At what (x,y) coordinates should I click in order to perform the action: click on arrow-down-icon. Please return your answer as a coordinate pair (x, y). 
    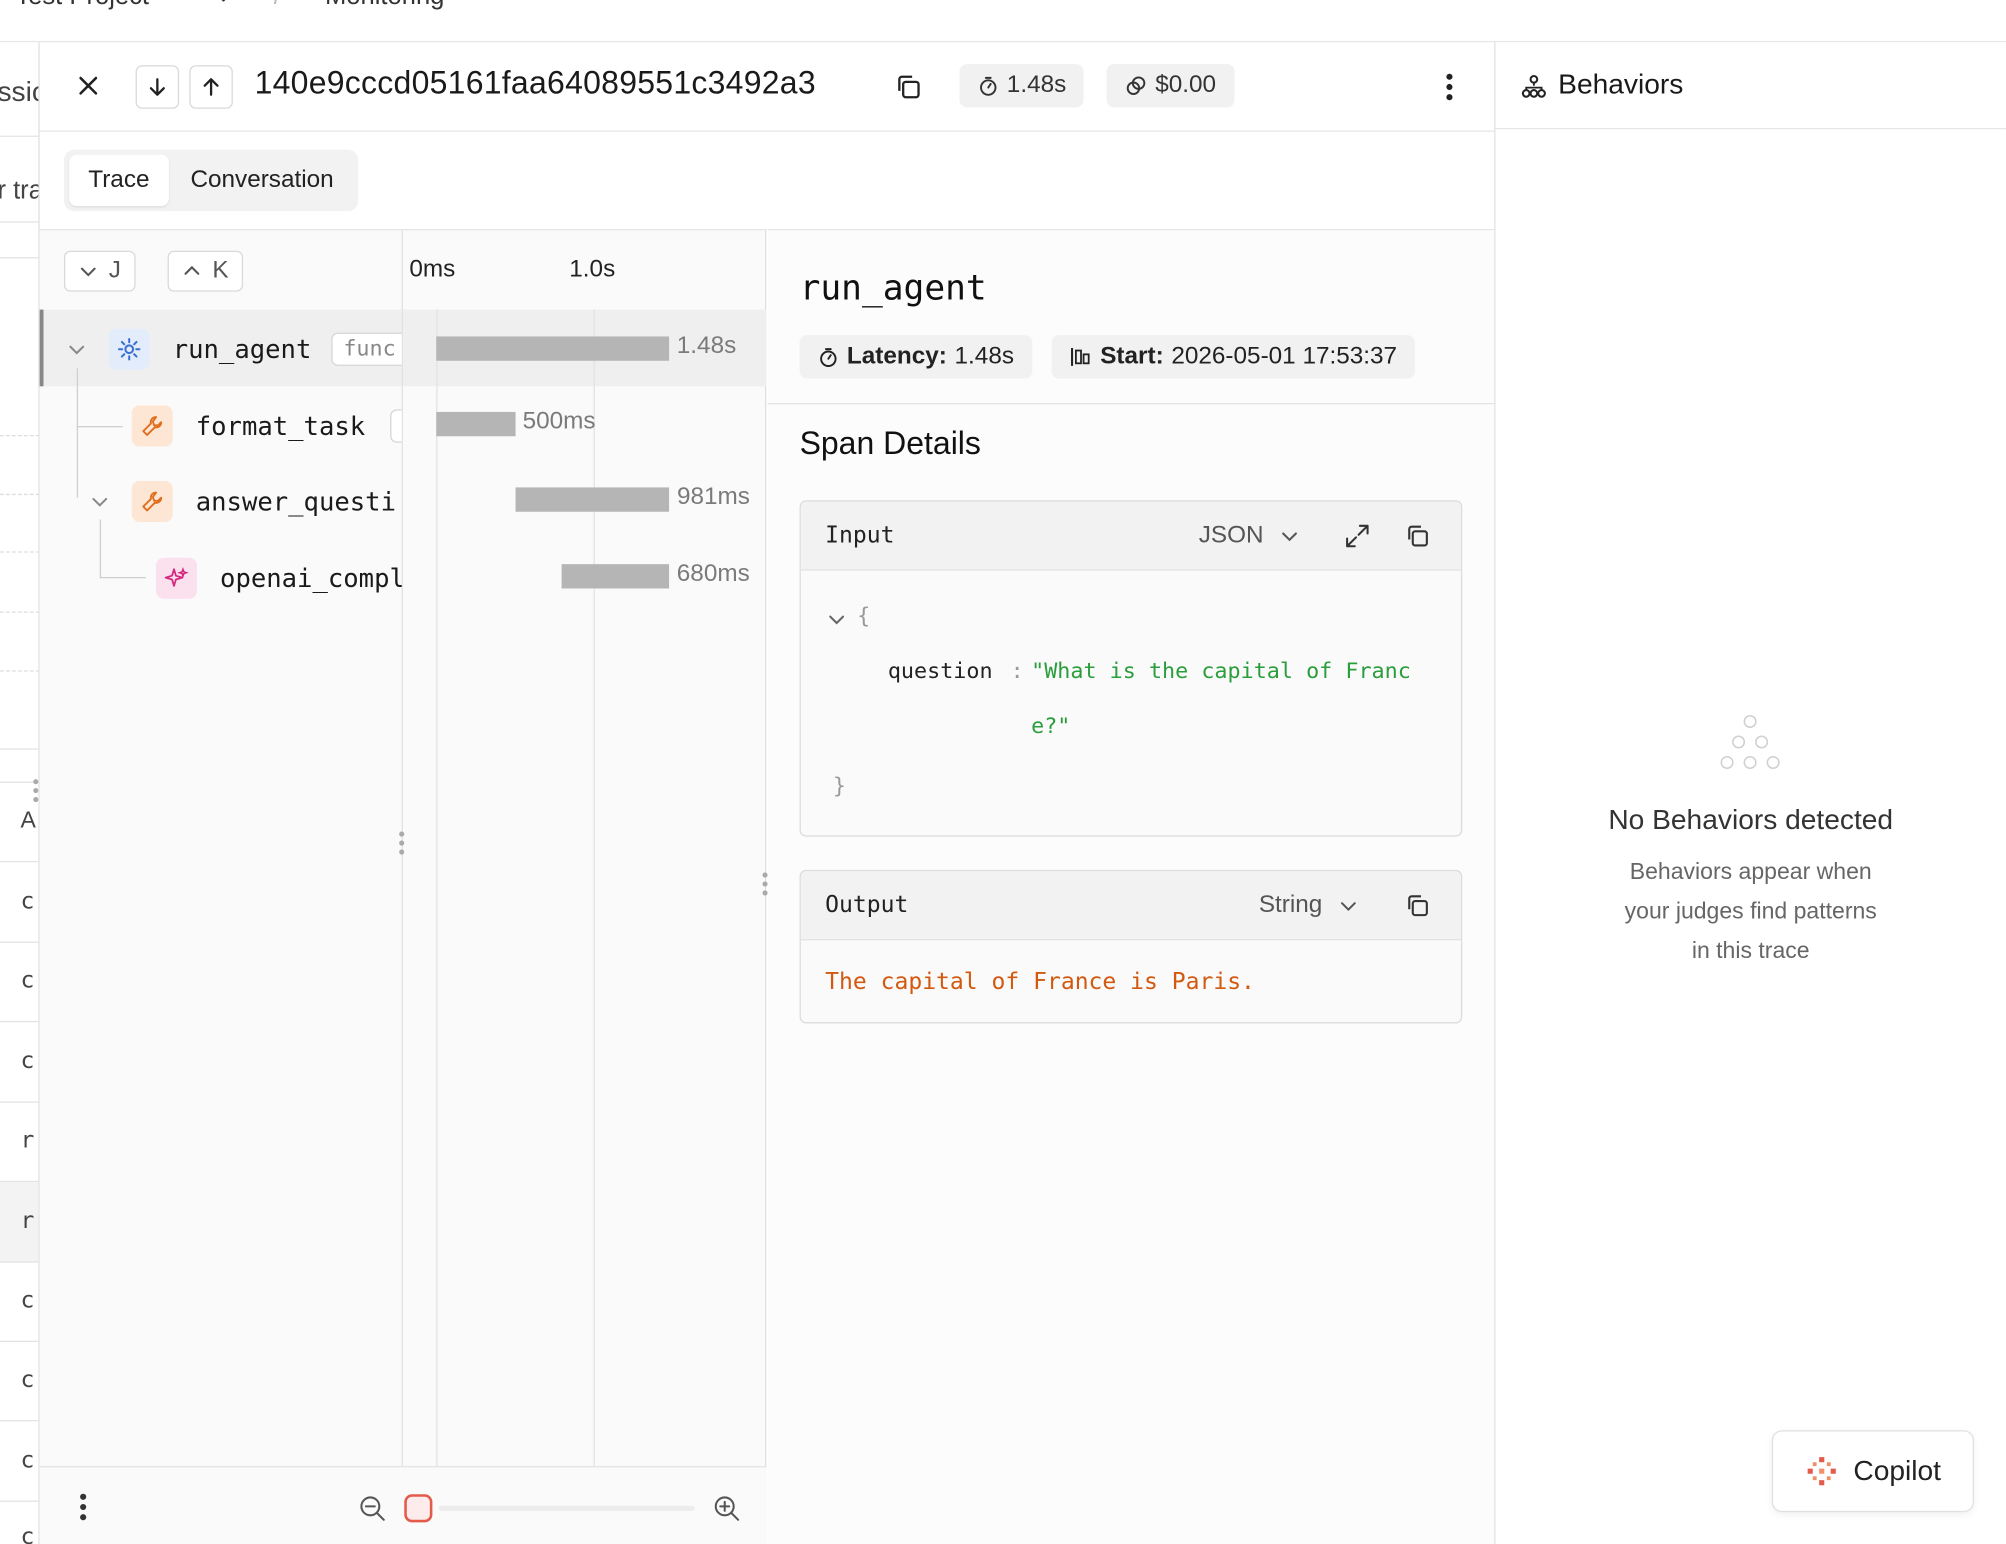
    Looking at the image, I should click on (157, 87).